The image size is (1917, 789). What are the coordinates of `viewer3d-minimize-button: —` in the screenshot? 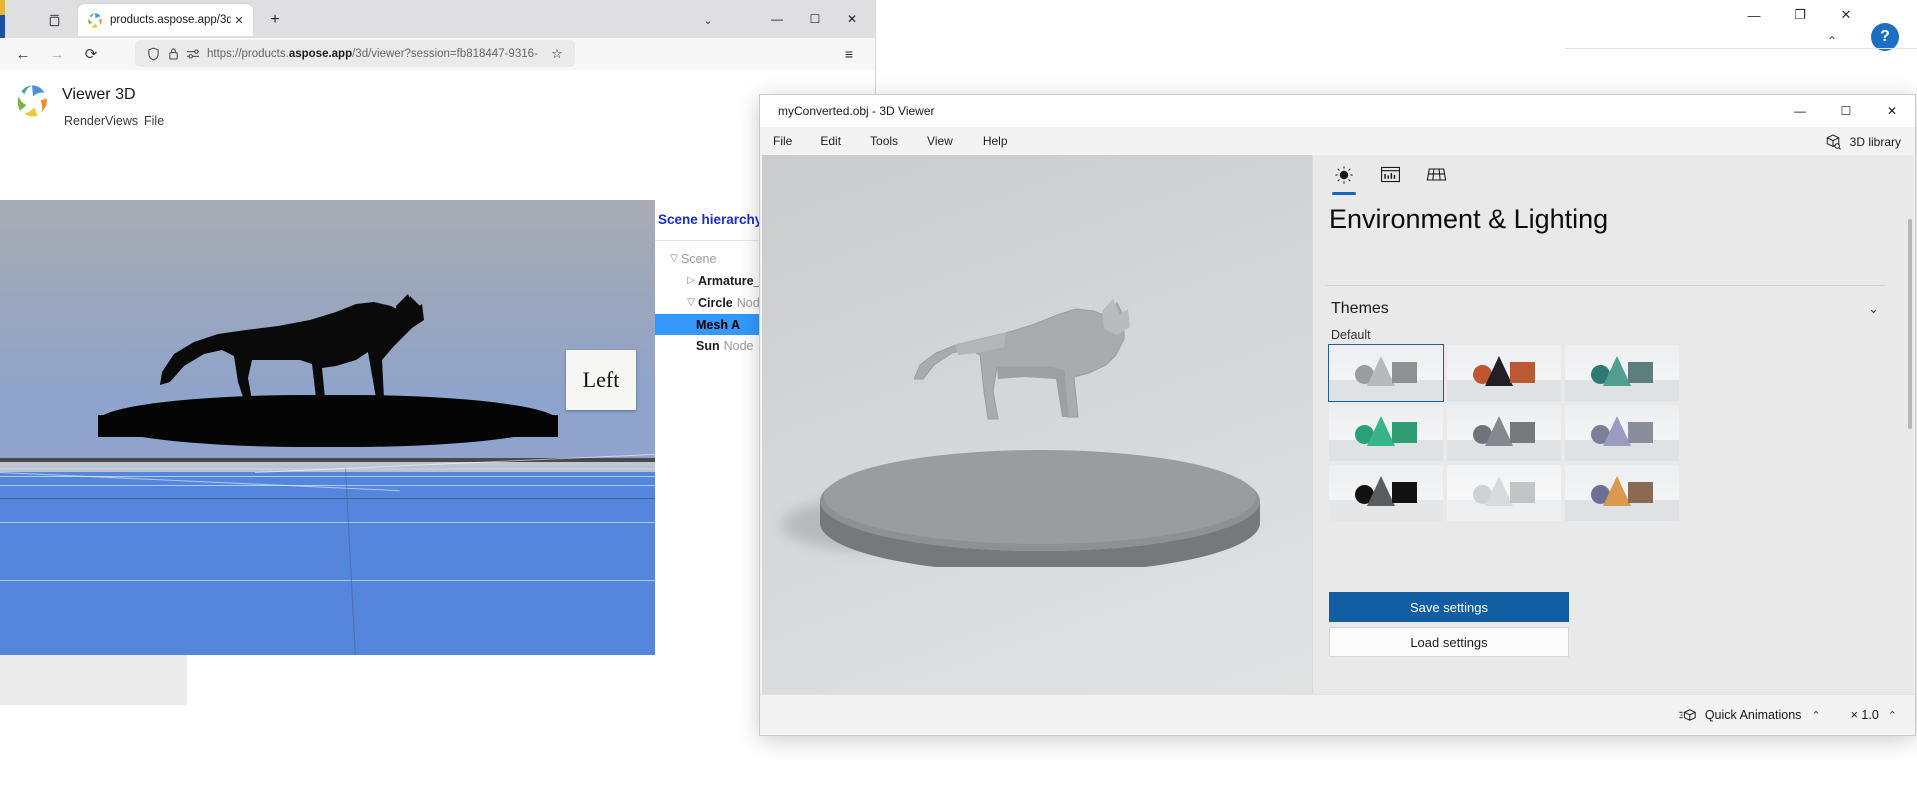 It's located at (1800, 111).